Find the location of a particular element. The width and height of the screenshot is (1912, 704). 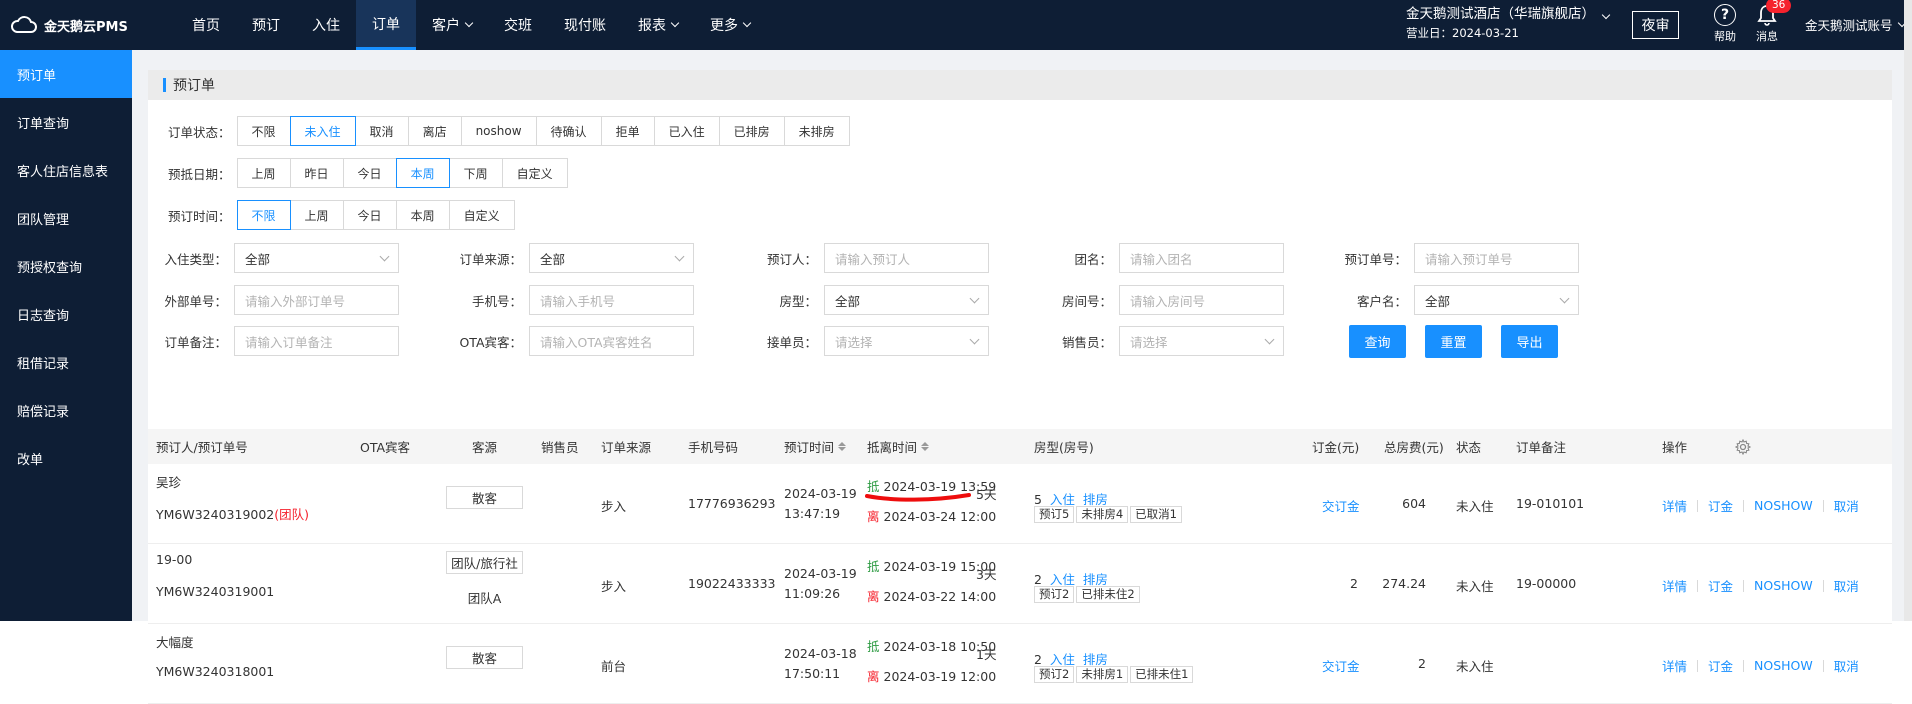

help-button: ? 帮助 is located at coordinates (1725, 24).